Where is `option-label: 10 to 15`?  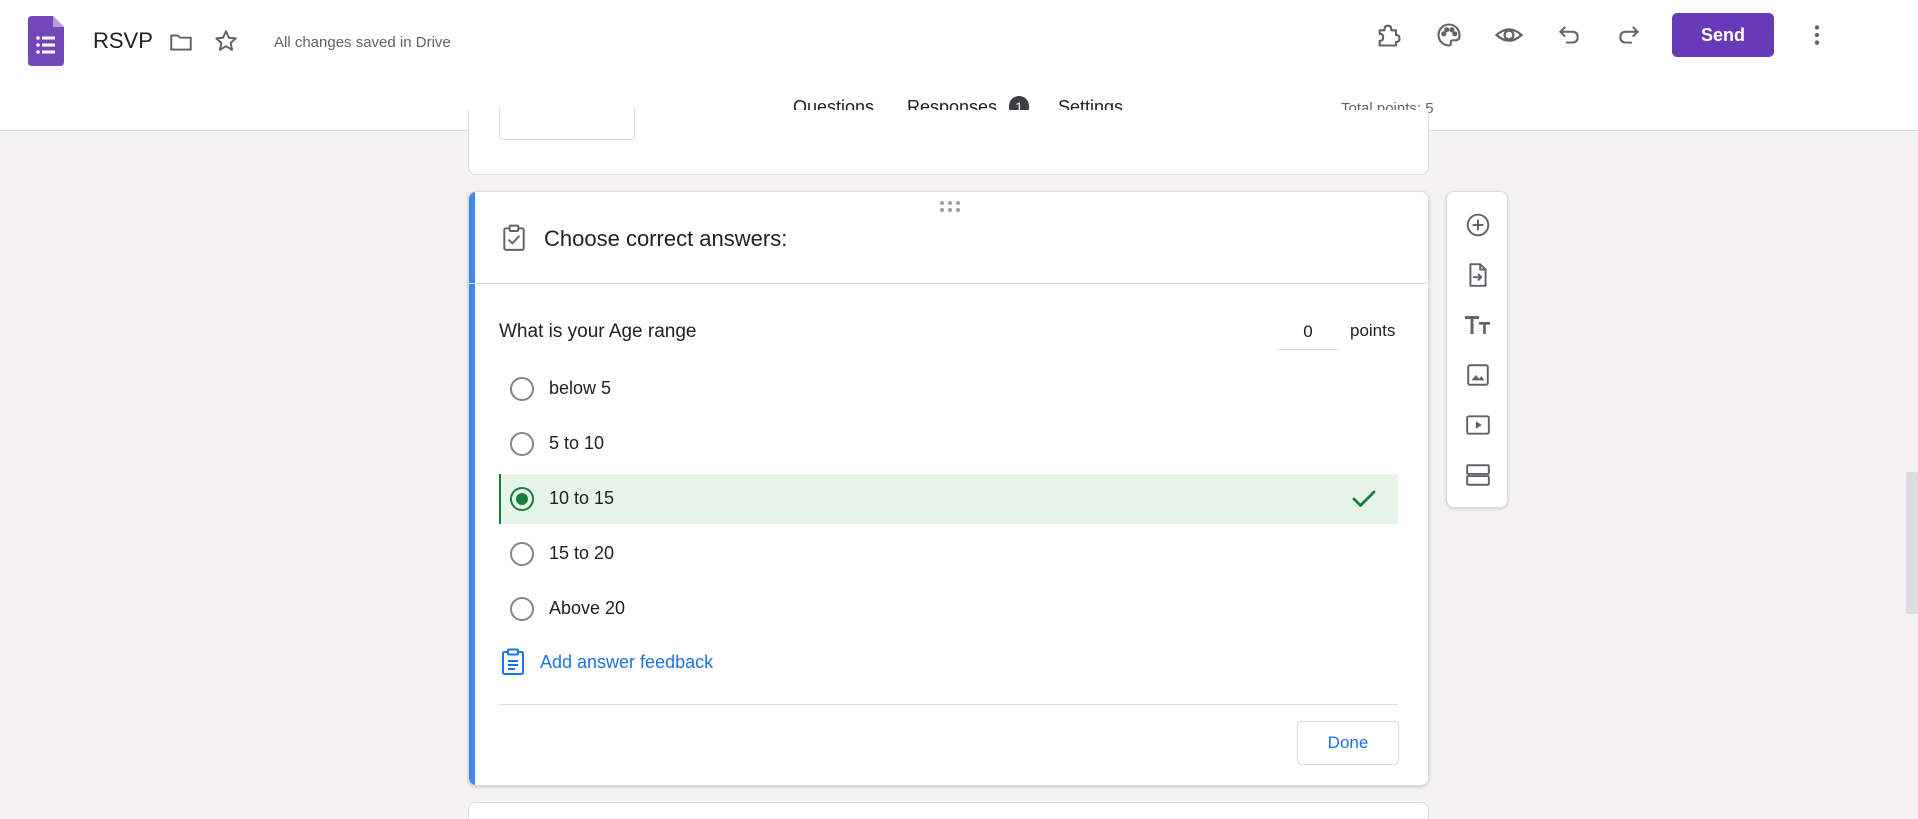 option-label: 10 to 15 is located at coordinates (582, 498).